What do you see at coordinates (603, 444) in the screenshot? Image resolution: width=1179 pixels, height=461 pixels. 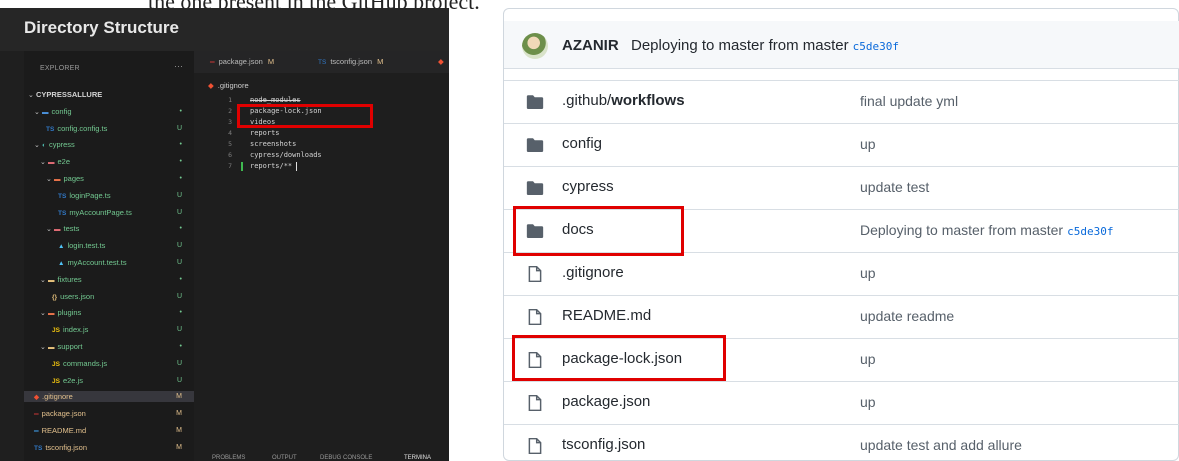 I see `file-name-link: tsconfig.json` at bounding box center [603, 444].